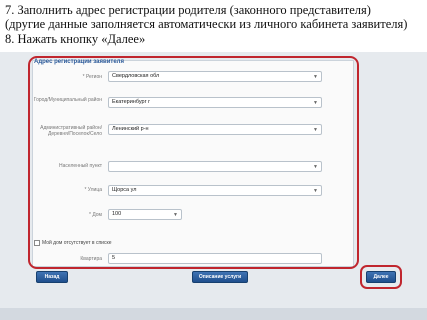 This screenshot has height=320, width=427. What do you see at coordinates (381, 277) in the screenshot?
I see `next-button: Далее` at bounding box center [381, 277].